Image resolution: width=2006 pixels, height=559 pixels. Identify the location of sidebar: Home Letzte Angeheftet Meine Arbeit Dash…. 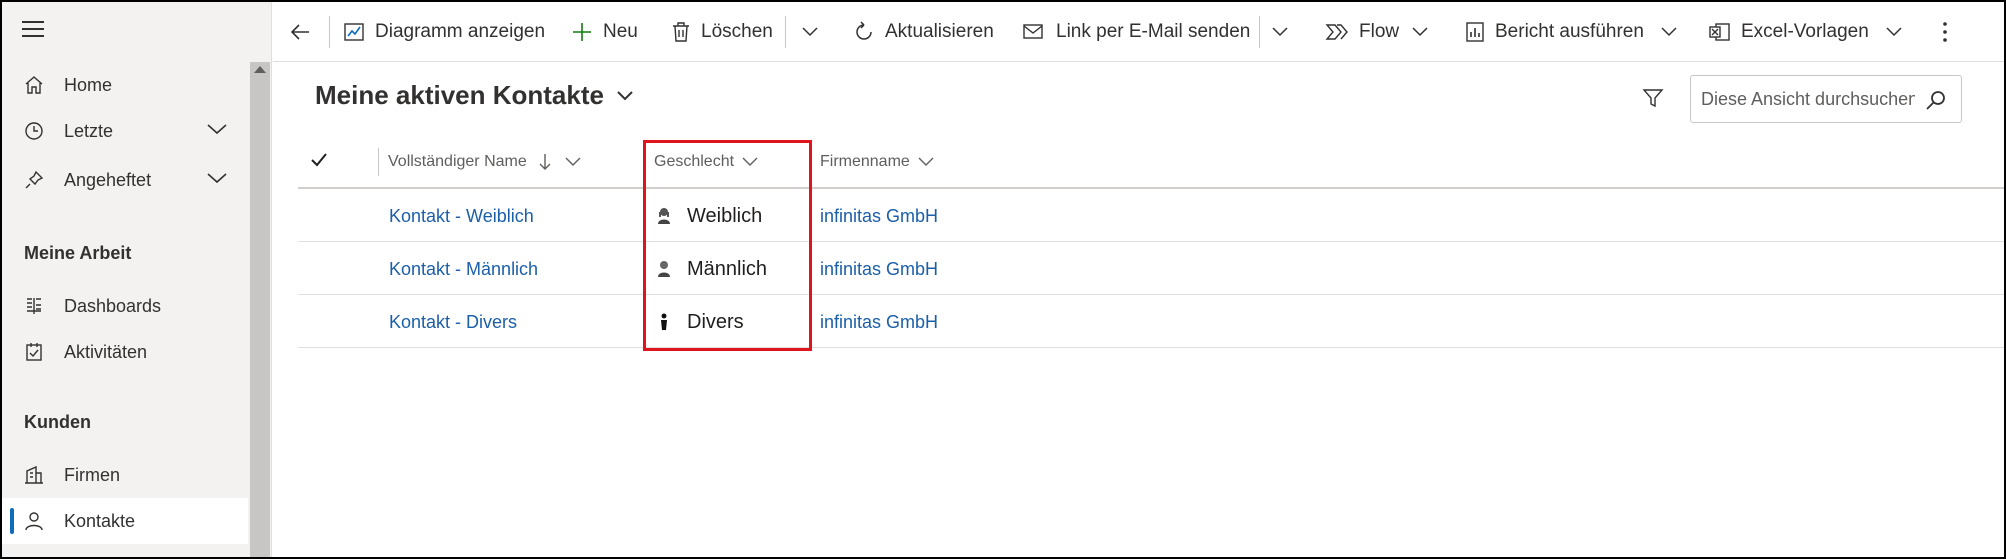
(137, 279).